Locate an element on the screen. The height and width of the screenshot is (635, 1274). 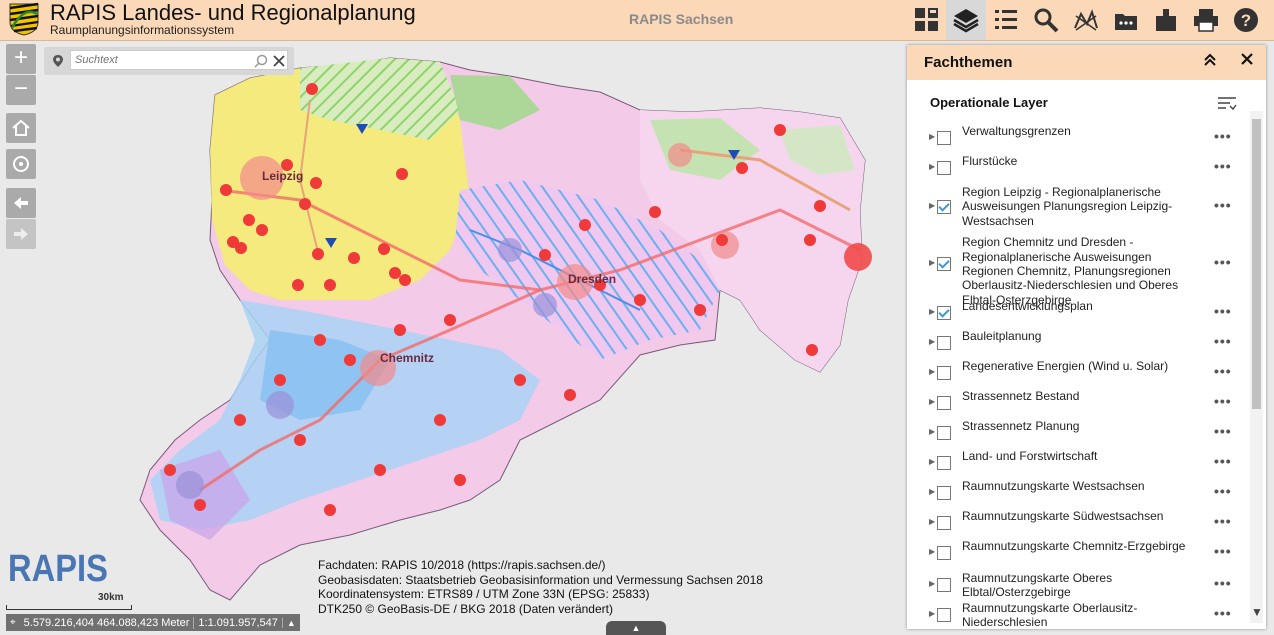
next-extent-button is located at coordinates (21, 234).